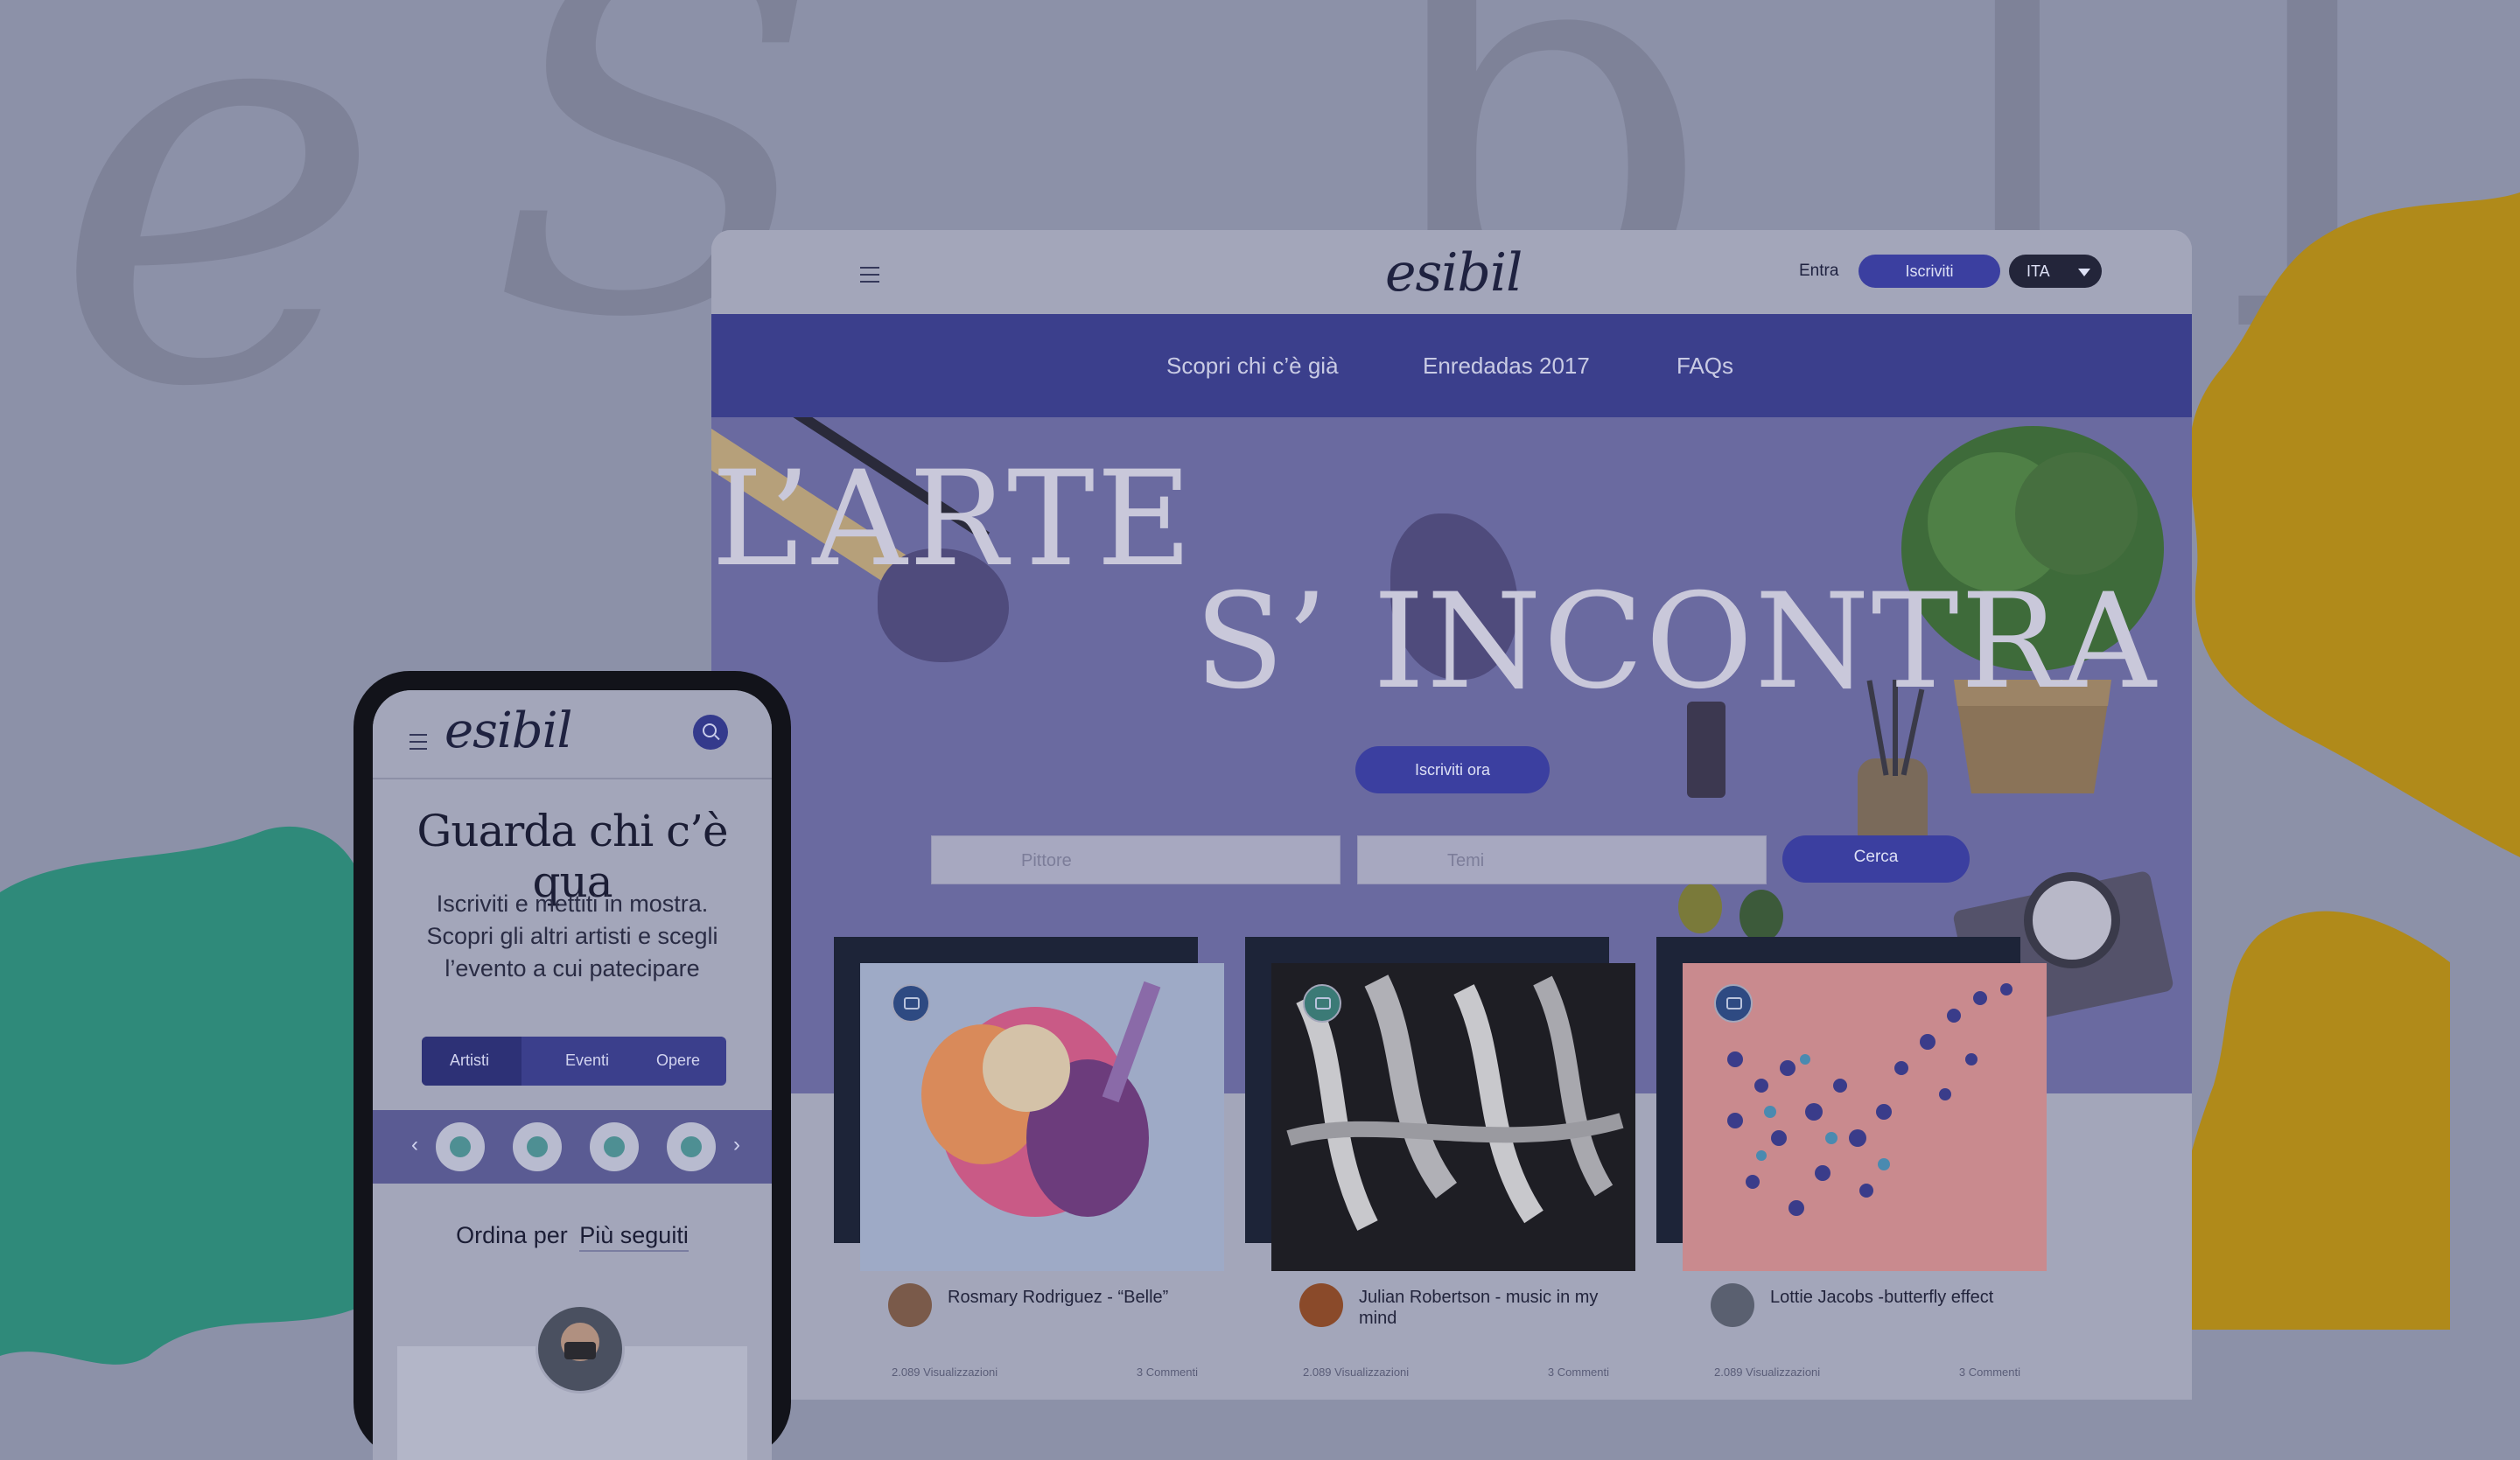 The image size is (2520, 1460). I want to click on card-title: Lottie Jacobs -butterfly effect, so click(1901, 1298).